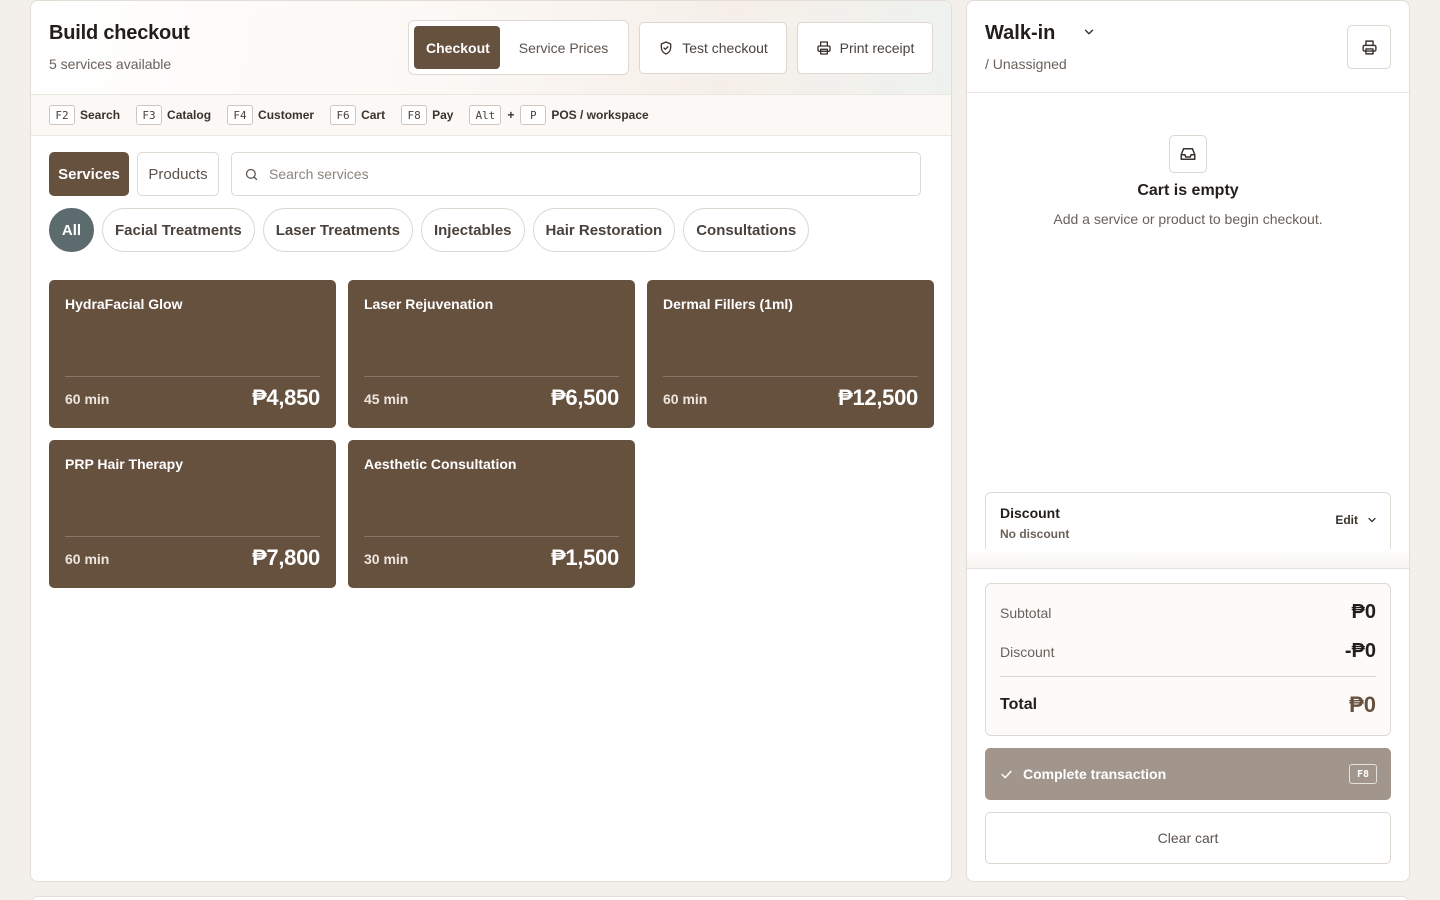 The width and height of the screenshot is (1440, 900). I want to click on service-price: ₱1,500, so click(585, 557).